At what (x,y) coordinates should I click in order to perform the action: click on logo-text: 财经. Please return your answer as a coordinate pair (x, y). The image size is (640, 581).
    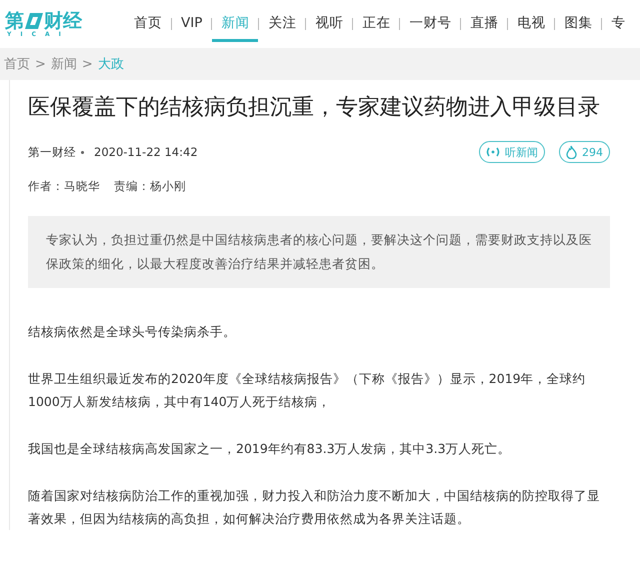
    Looking at the image, I should click on (63, 20).